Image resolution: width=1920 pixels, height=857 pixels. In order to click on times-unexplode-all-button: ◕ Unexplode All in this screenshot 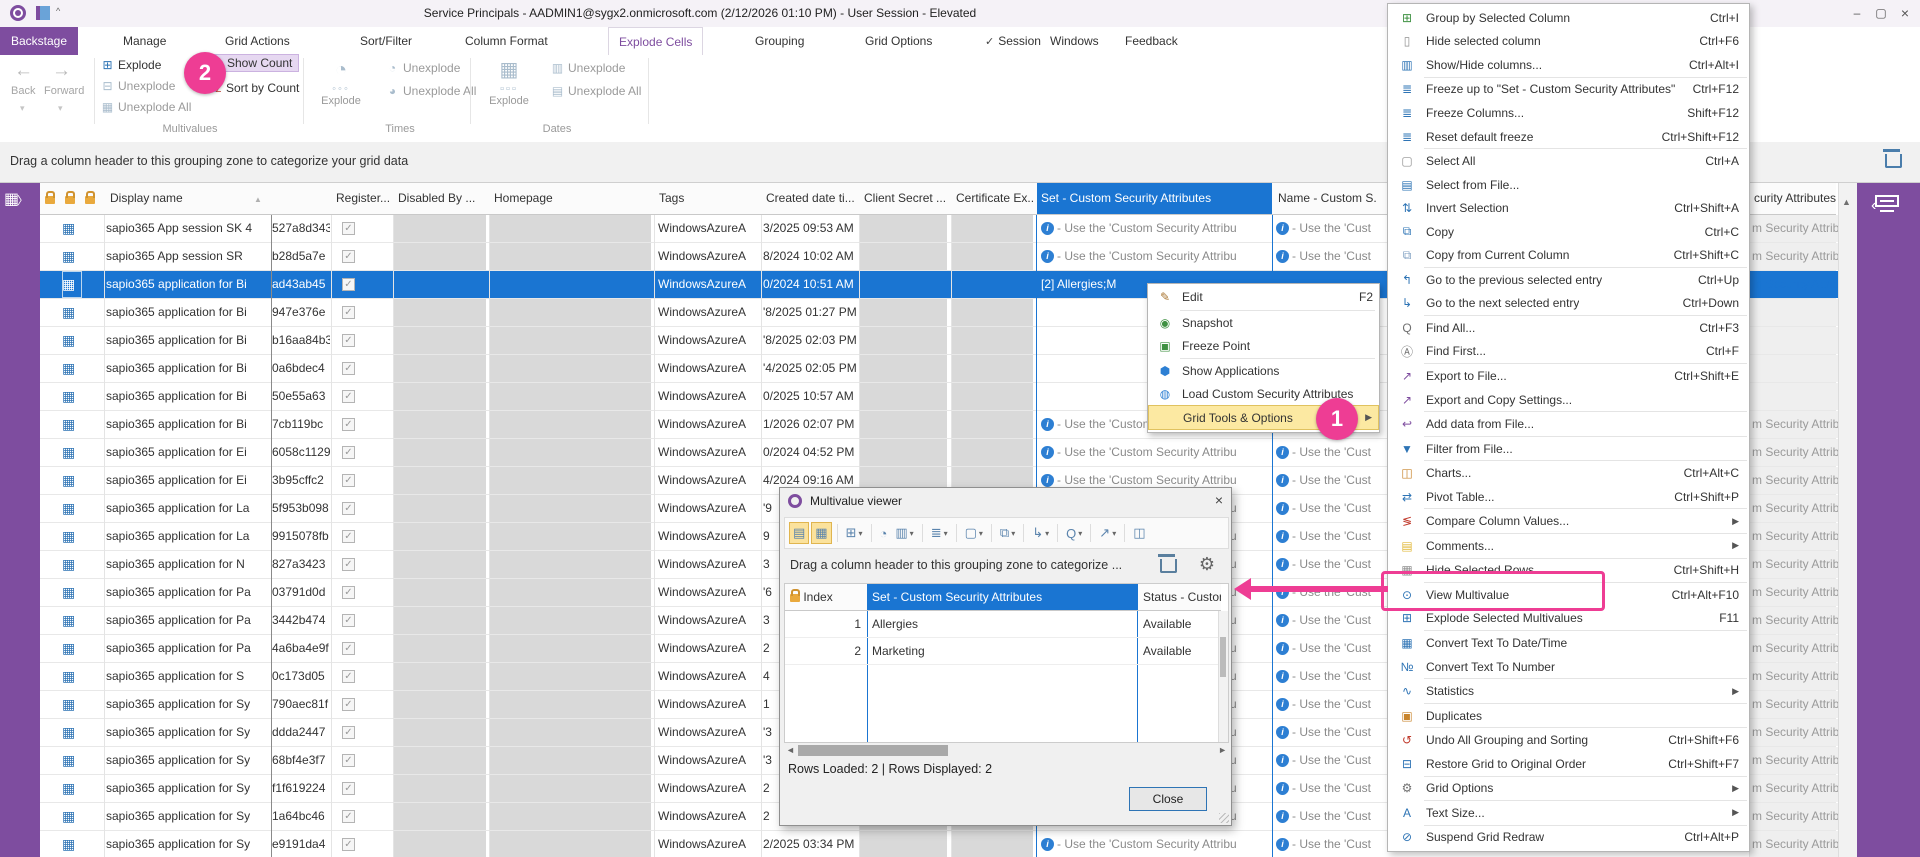, I will do `click(431, 91)`.